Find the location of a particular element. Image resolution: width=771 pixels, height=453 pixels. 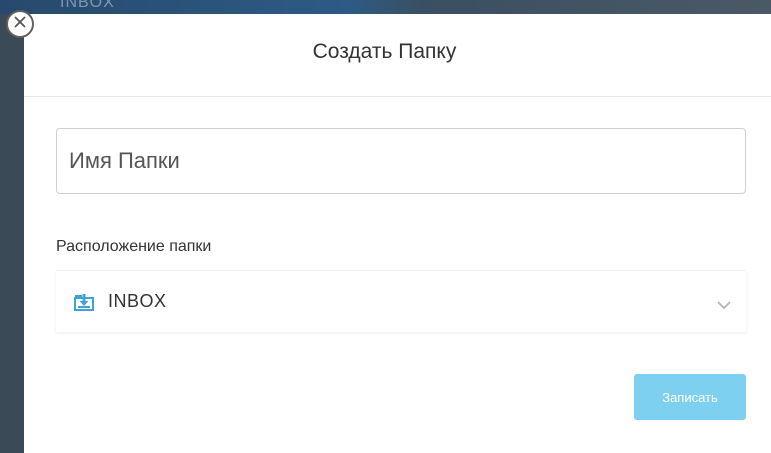

close-button is located at coordinates (20, 24).